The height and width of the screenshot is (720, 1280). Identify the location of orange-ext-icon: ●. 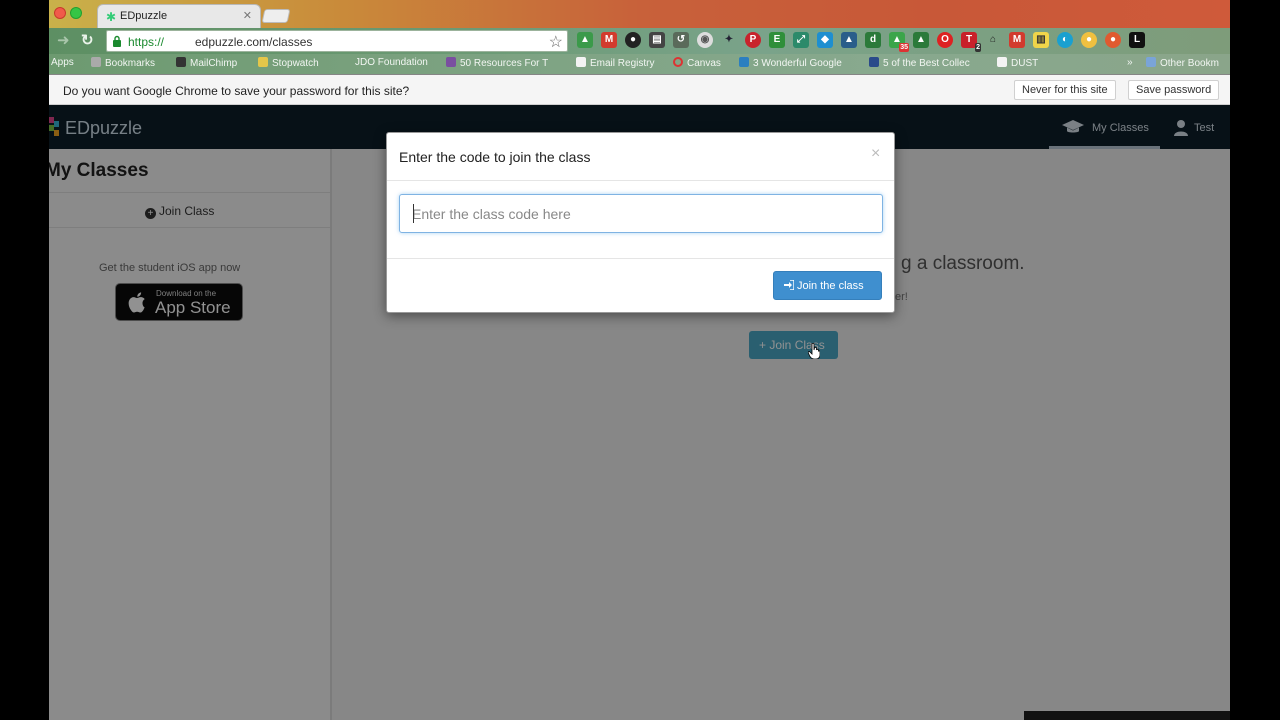
(1113, 40).